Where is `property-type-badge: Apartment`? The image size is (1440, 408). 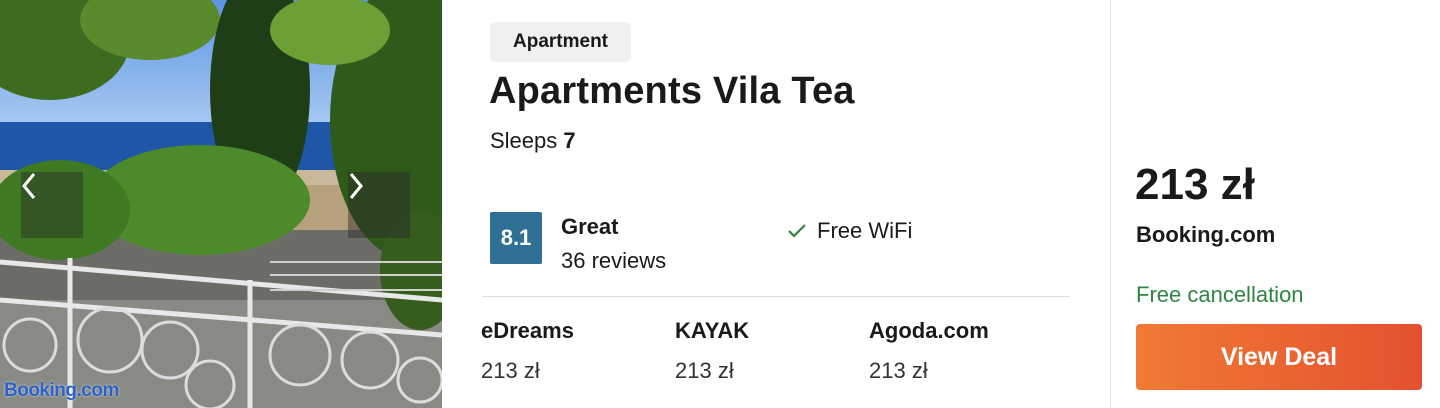
property-type-badge: Apartment is located at coordinates (561, 42).